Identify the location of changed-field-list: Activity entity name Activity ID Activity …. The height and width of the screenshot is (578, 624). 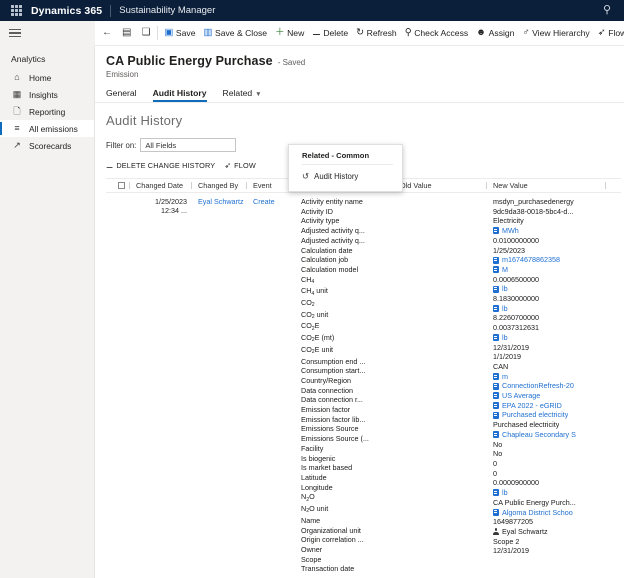
(346, 385).